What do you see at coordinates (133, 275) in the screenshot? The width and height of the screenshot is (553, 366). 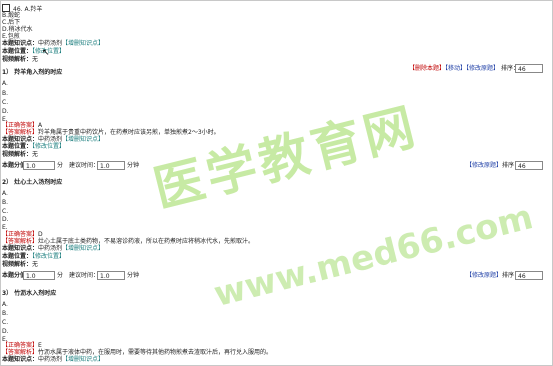 I see `q2-time-unit: 分钟` at bounding box center [133, 275].